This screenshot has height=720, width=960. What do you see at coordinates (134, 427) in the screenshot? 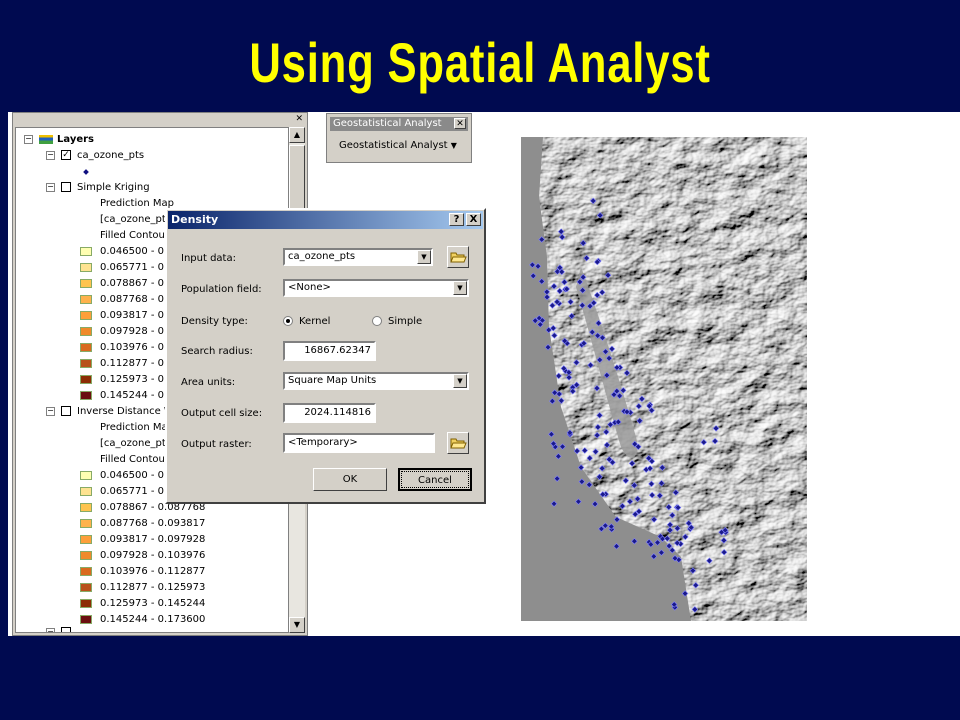
I see `sublabel: Prediction Ma` at bounding box center [134, 427].